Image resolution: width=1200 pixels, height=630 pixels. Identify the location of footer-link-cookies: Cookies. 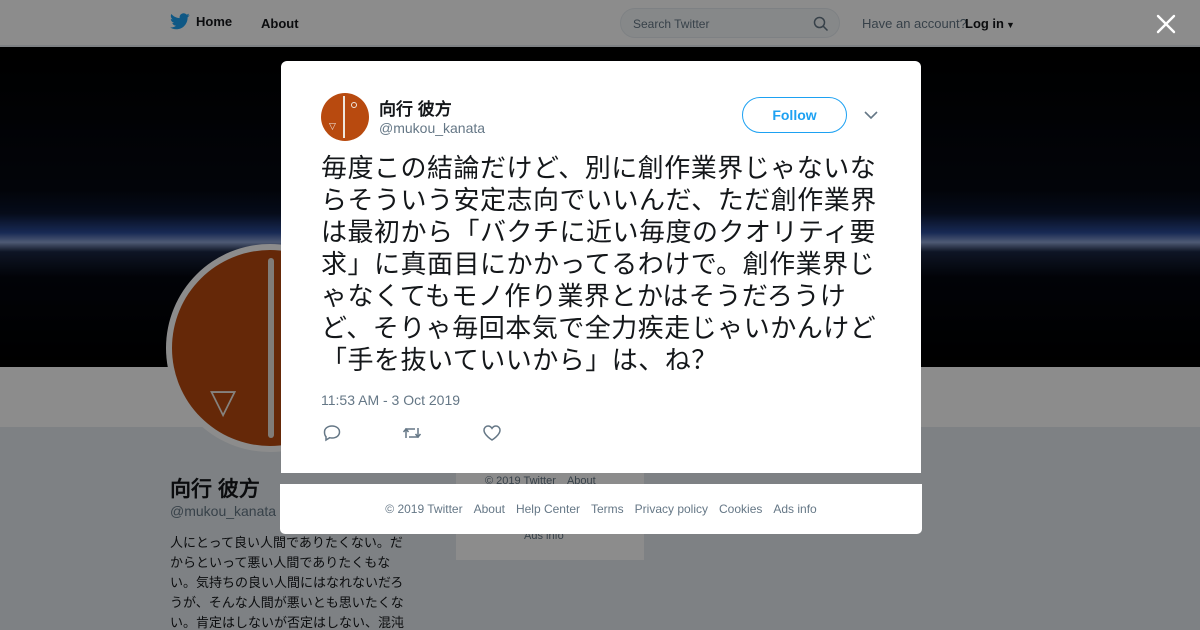
(740, 509).